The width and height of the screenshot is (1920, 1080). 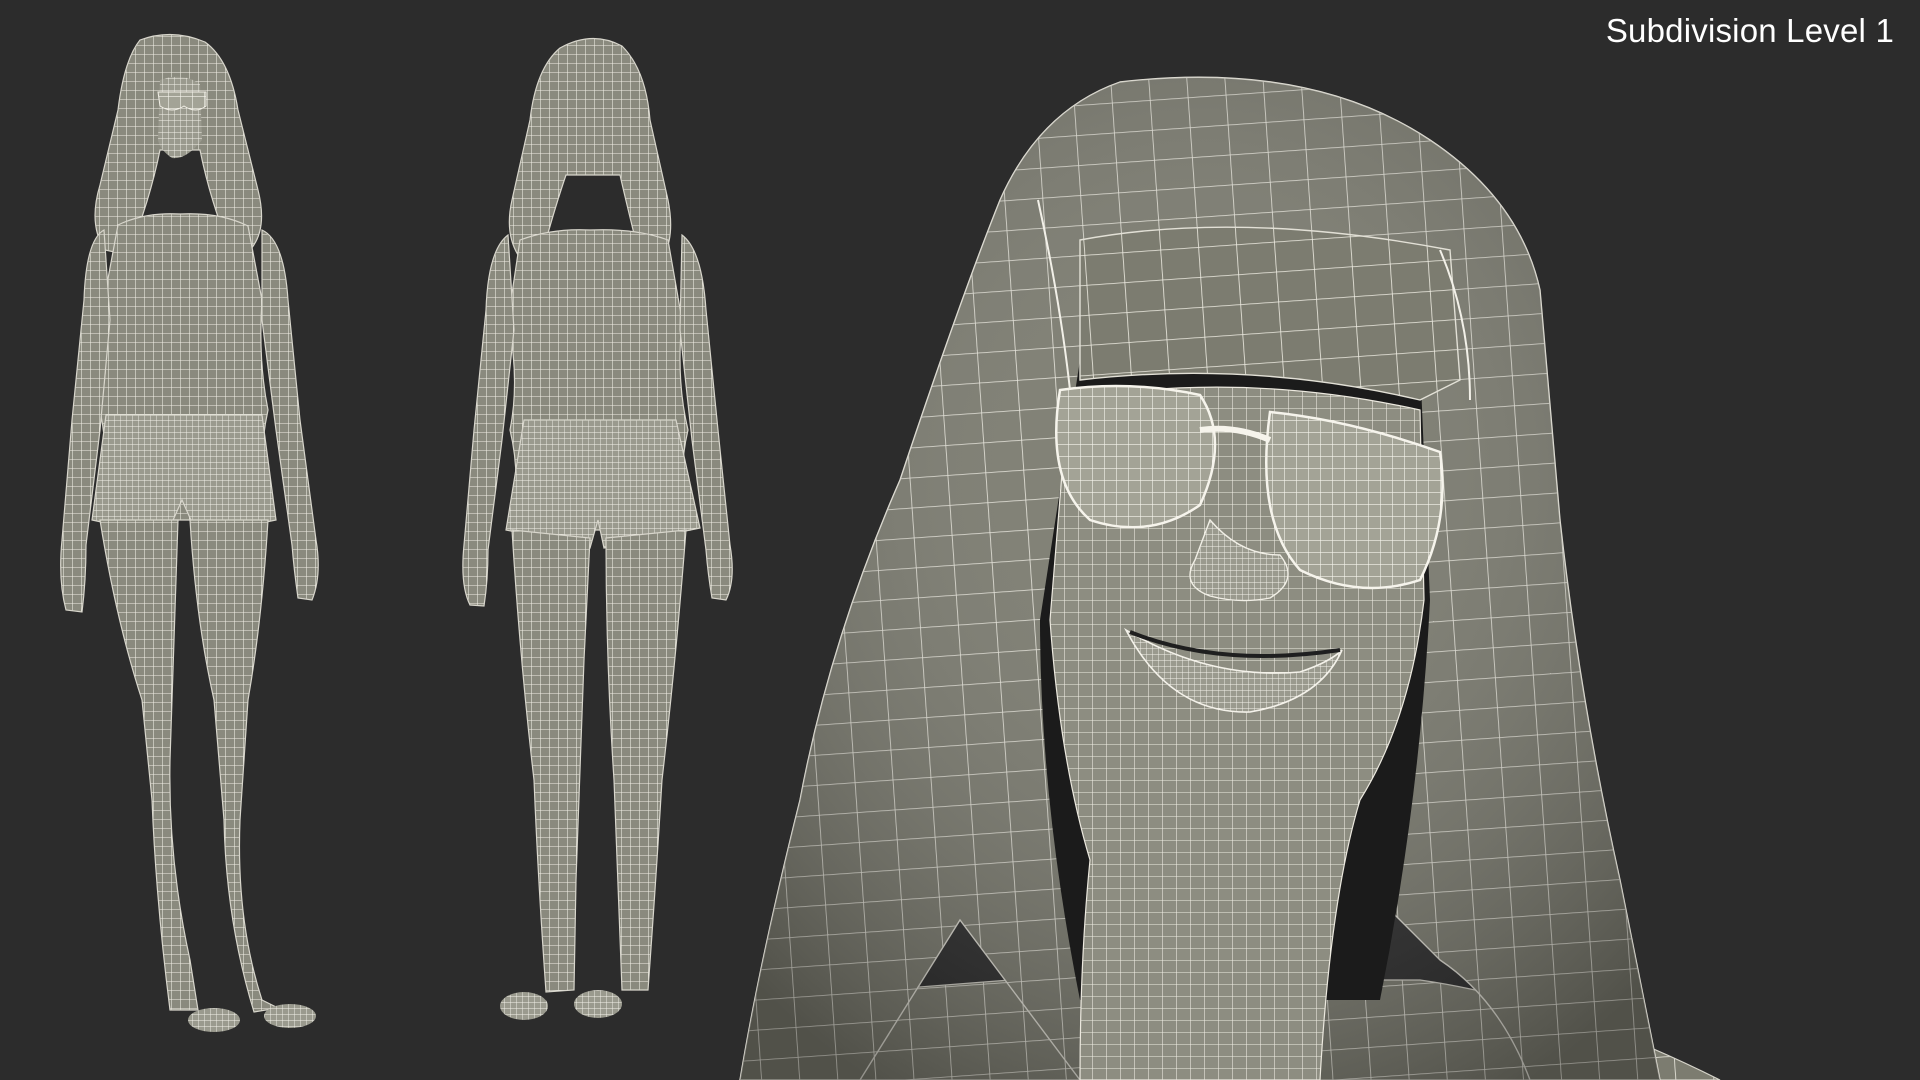 I want to click on subdivision-level-label: Subdivision Level 1, so click(x=1749, y=30).